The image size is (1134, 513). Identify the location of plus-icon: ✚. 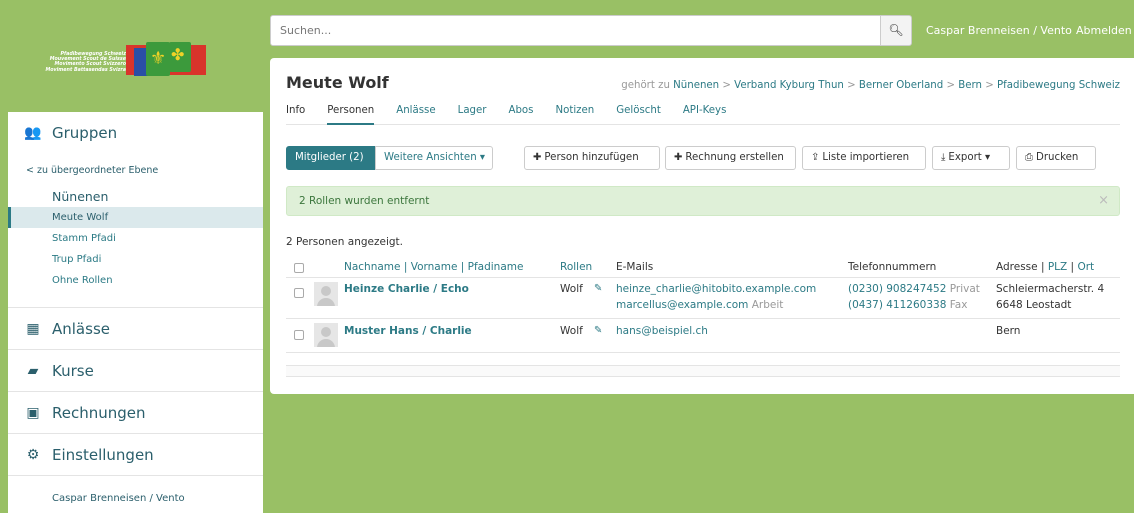
(537, 157).